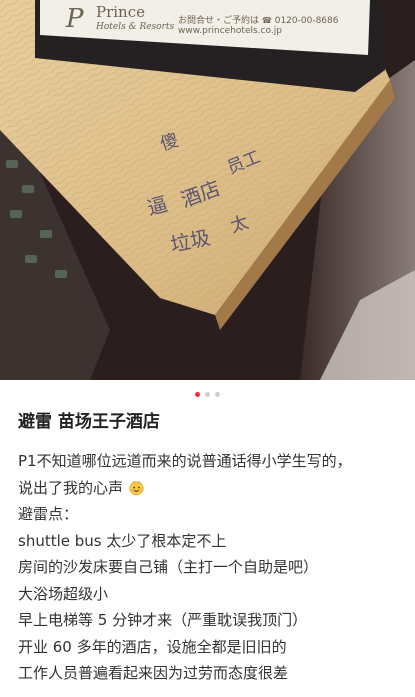 The image size is (415, 697). I want to click on phone-icon: ☎, so click(266, 20).